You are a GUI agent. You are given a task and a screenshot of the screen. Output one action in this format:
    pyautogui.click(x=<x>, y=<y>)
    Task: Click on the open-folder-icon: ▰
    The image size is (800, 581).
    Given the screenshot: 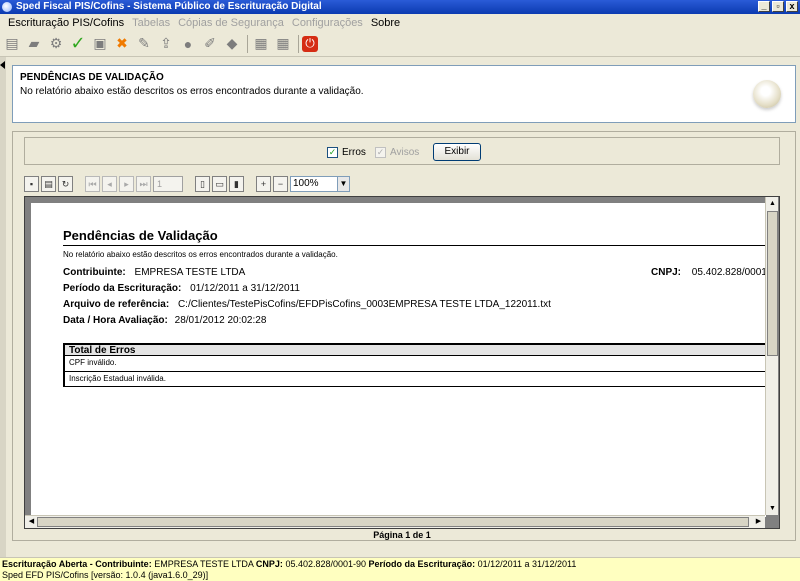 What is the action you would take?
    pyautogui.click(x=34, y=44)
    